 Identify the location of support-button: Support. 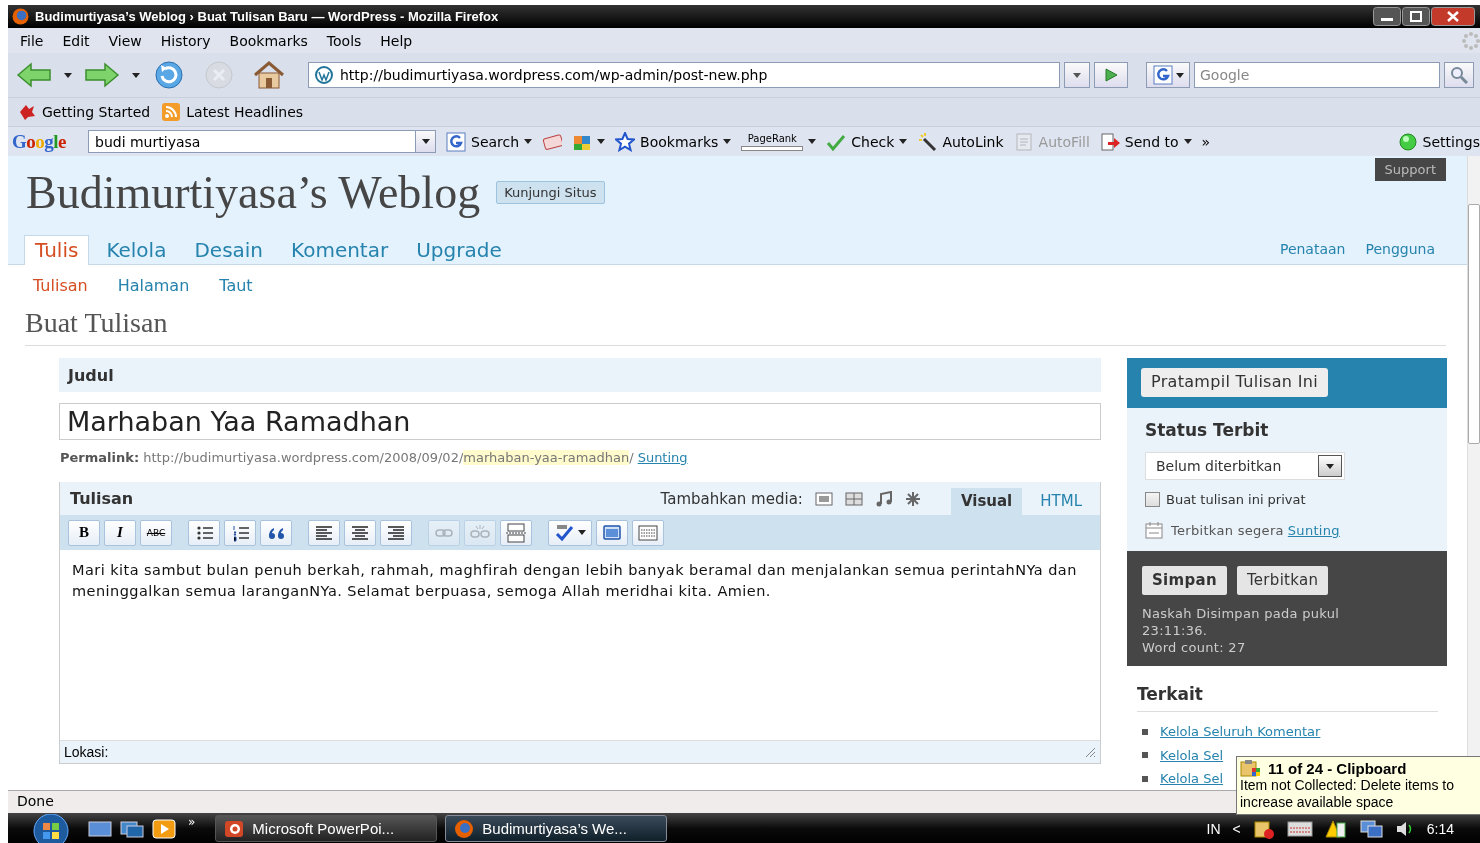
(1410, 169).